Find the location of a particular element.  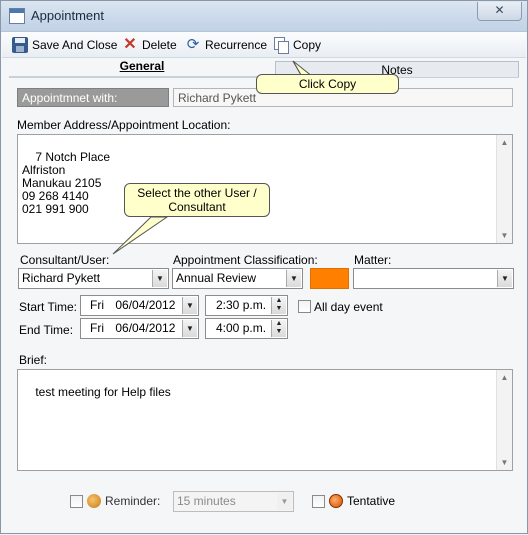

consultant-label: Consultant/User: is located at coordinates (65, 260).